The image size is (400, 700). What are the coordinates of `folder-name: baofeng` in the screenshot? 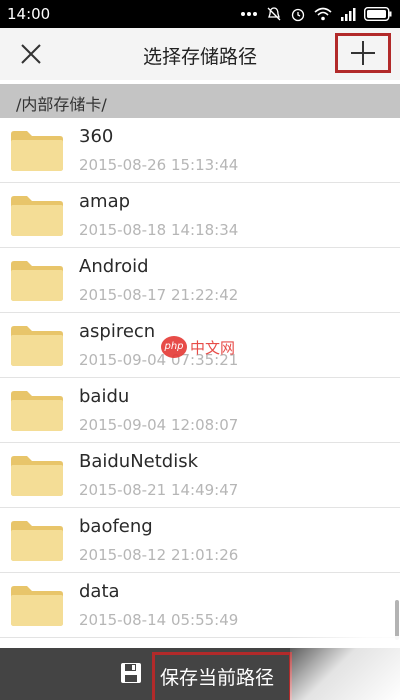 It's located at (116, 526).